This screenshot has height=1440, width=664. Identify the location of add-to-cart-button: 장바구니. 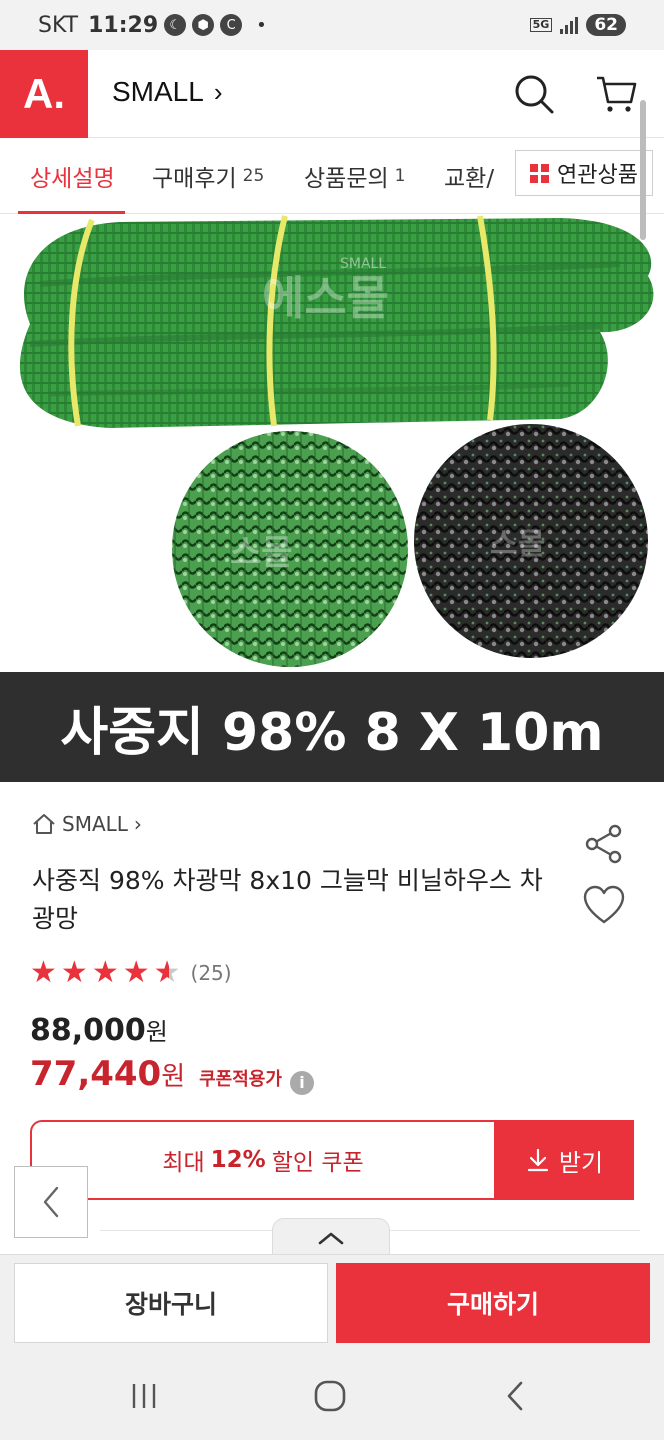
(171, 1303).